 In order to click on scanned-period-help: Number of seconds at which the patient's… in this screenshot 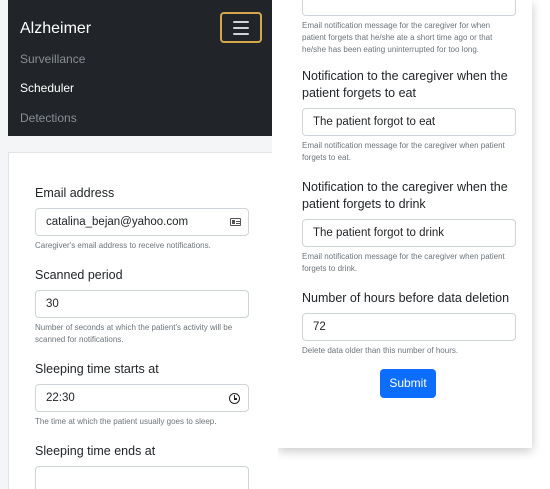, I will do `click(134, 333)`.